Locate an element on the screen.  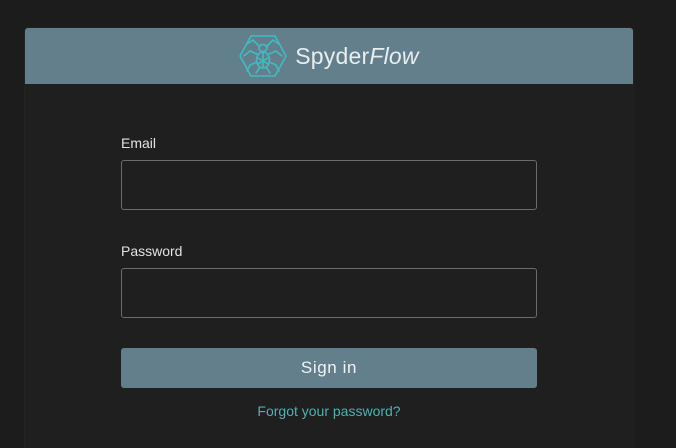
brand-name: SpyderFlow is located at coordinates (356, 56).